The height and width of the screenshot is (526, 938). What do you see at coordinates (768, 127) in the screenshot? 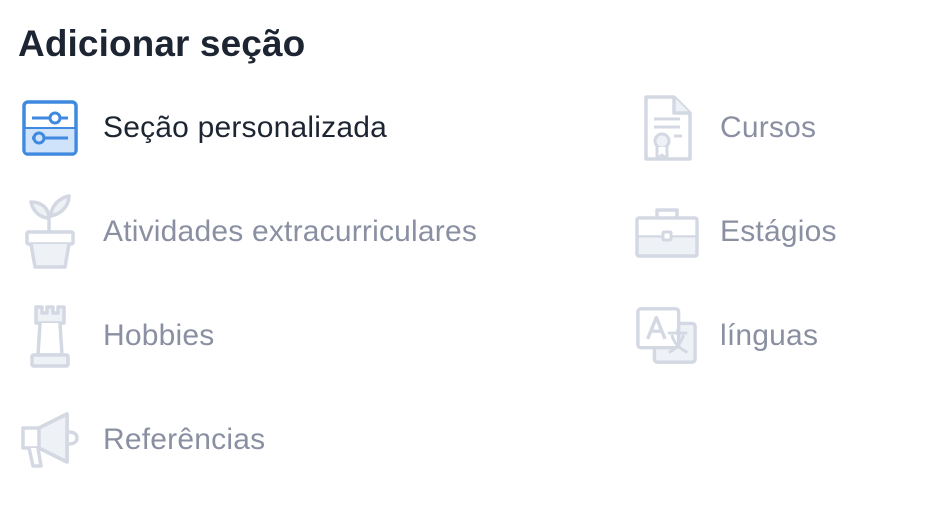
I see `section-label: Cursos` at bounding box center [768, 127].